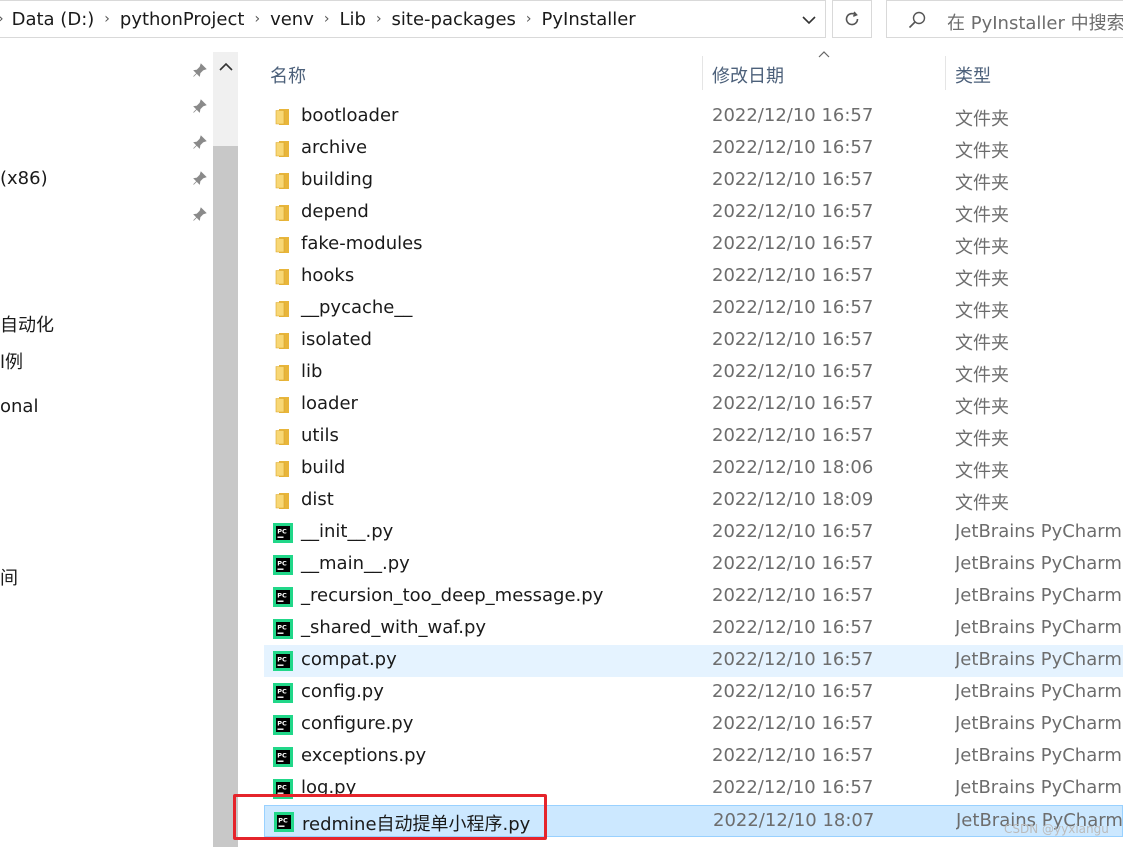 The width and height of the screenshot is (1123, 847). Describe the element at coordinates (793, 499) in the screenshot. I see `file-date: 2022/12/10 18:09` at that location.